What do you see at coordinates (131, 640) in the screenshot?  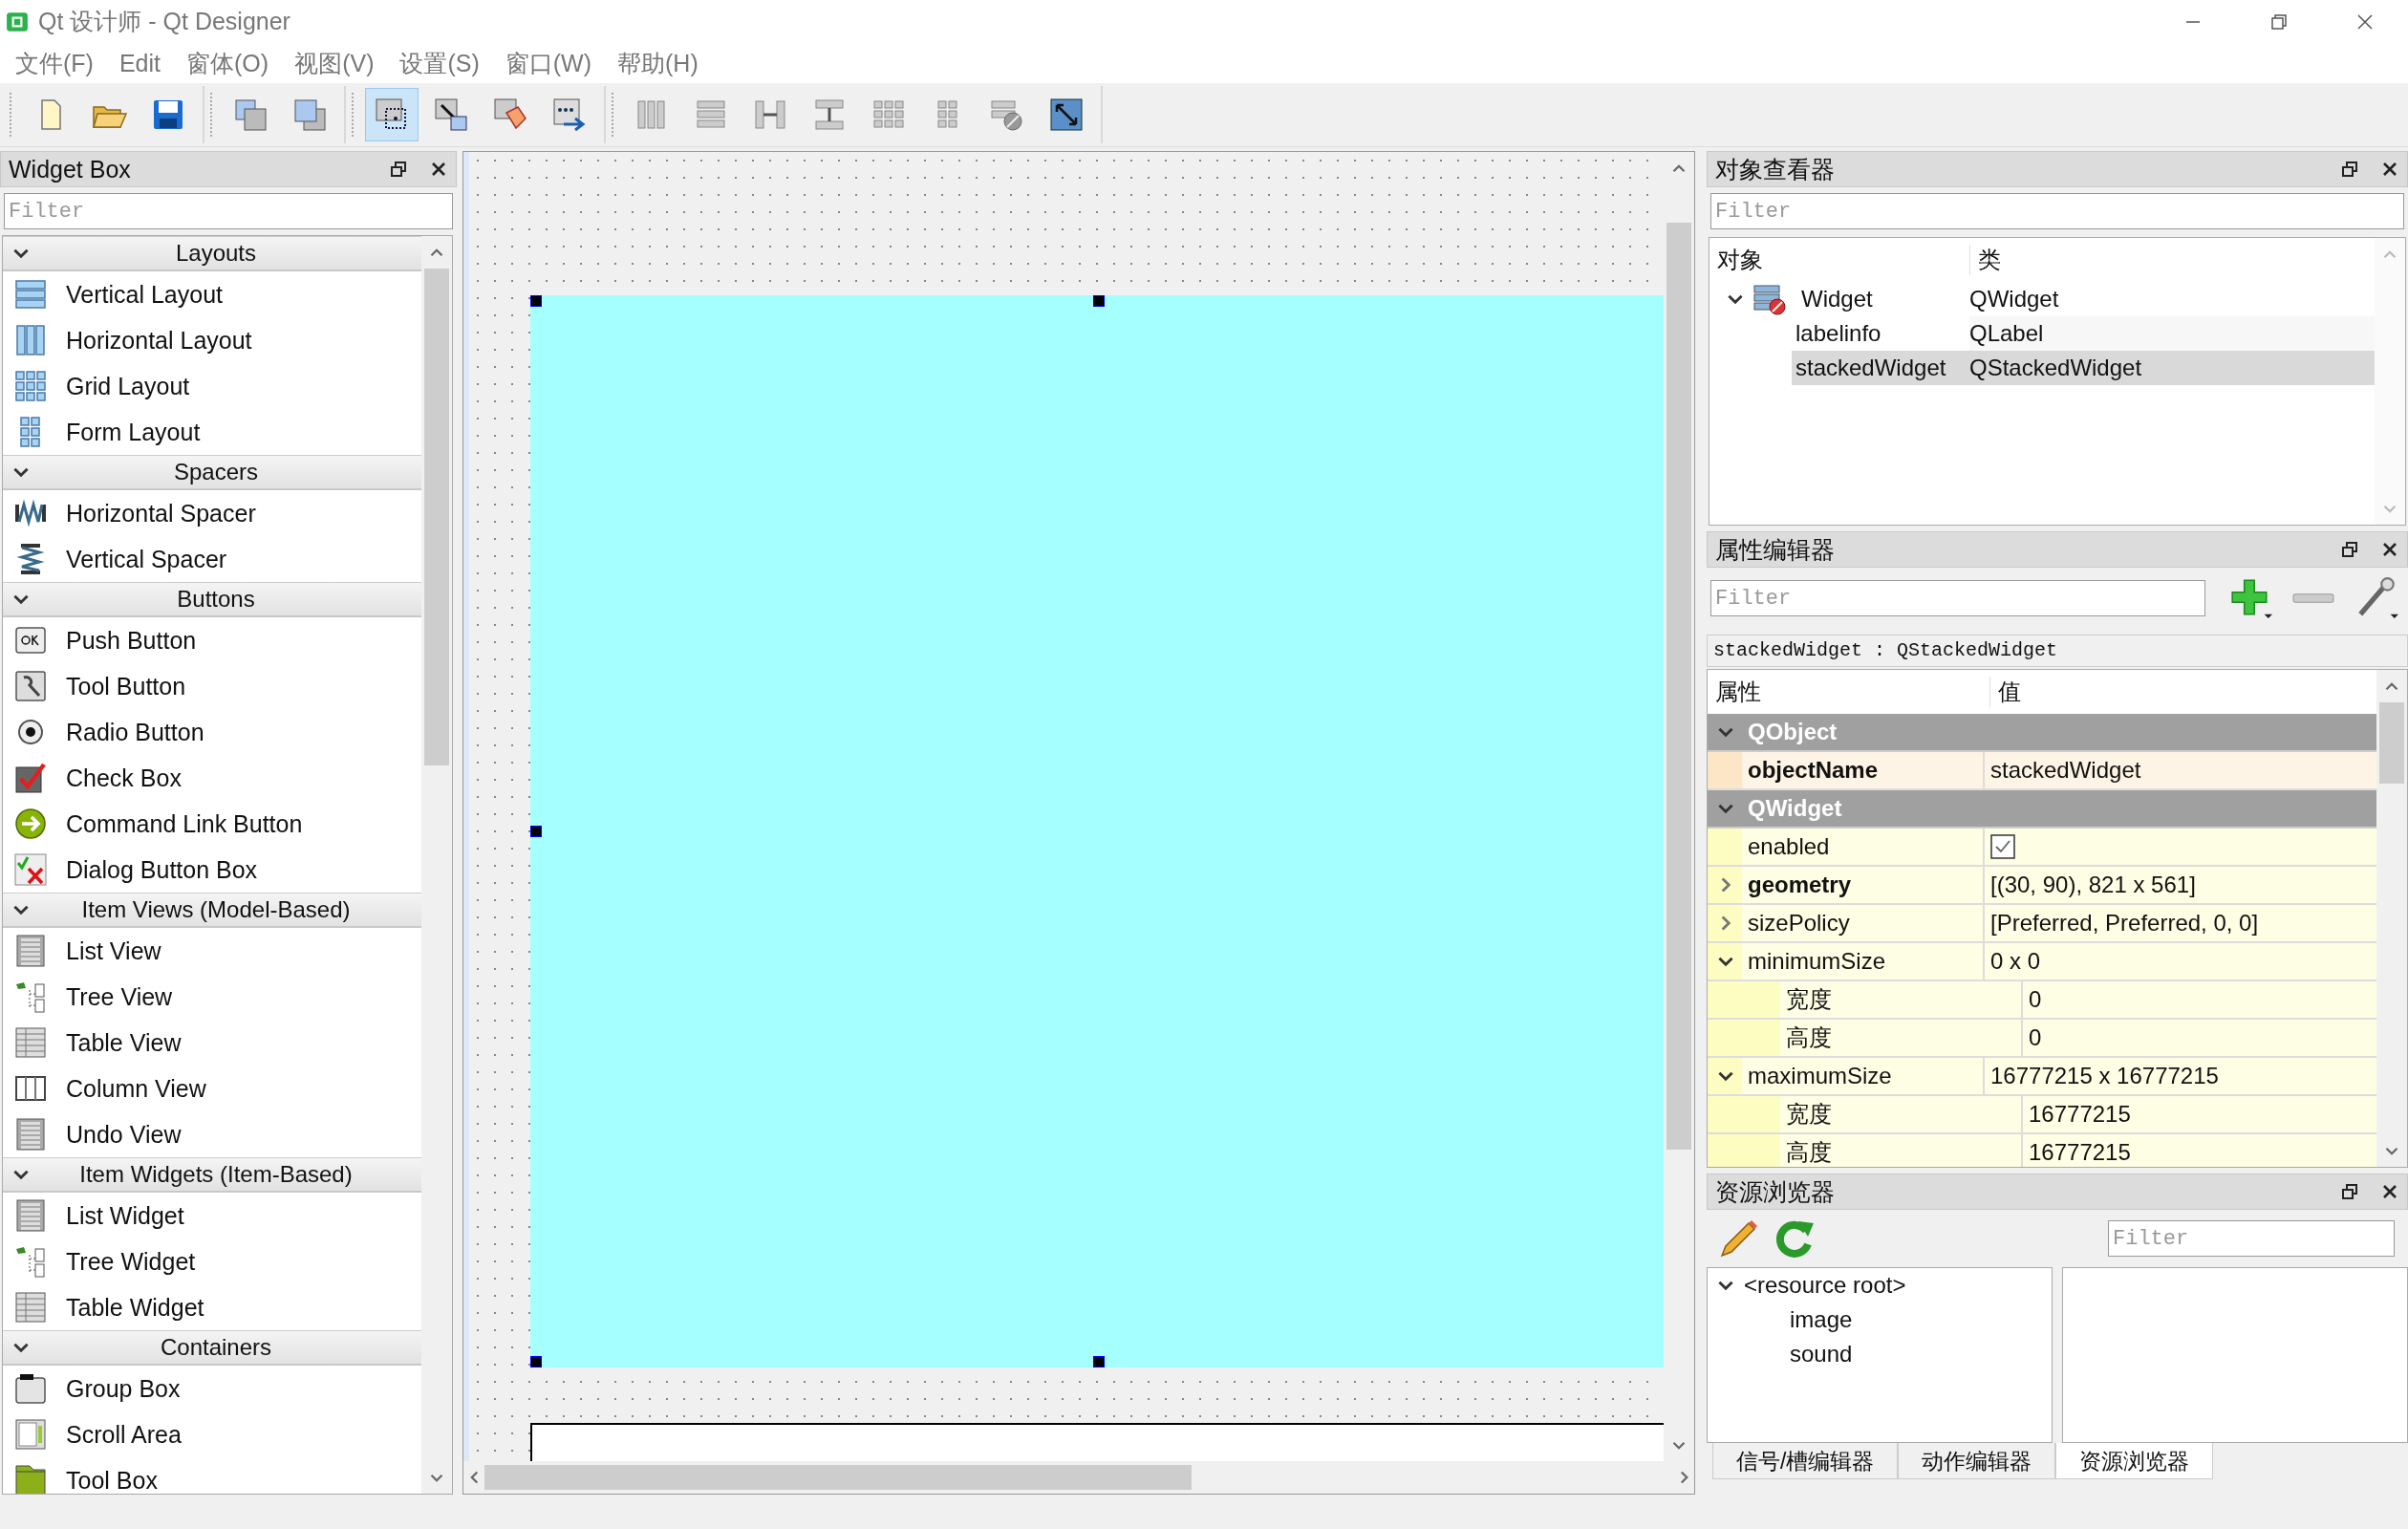 I see `widget-item: Push Button` at bounding box center [131, 640].